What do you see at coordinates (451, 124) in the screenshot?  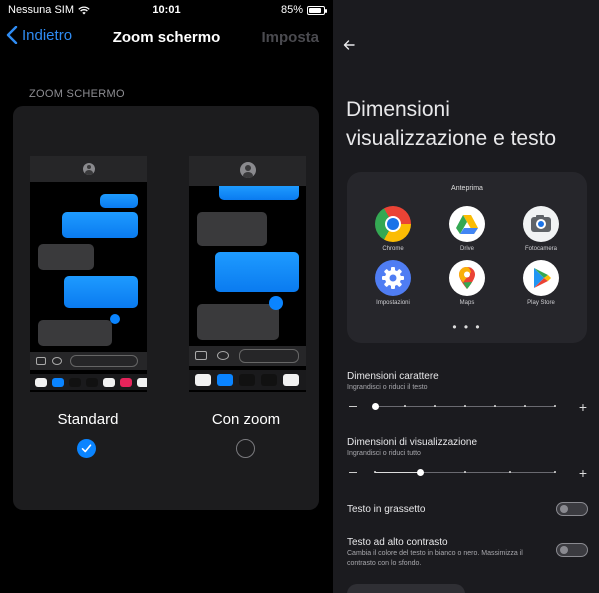 I see `page-title: Dimensioni visualizzazione e testo` at bounding box center [451, 124].